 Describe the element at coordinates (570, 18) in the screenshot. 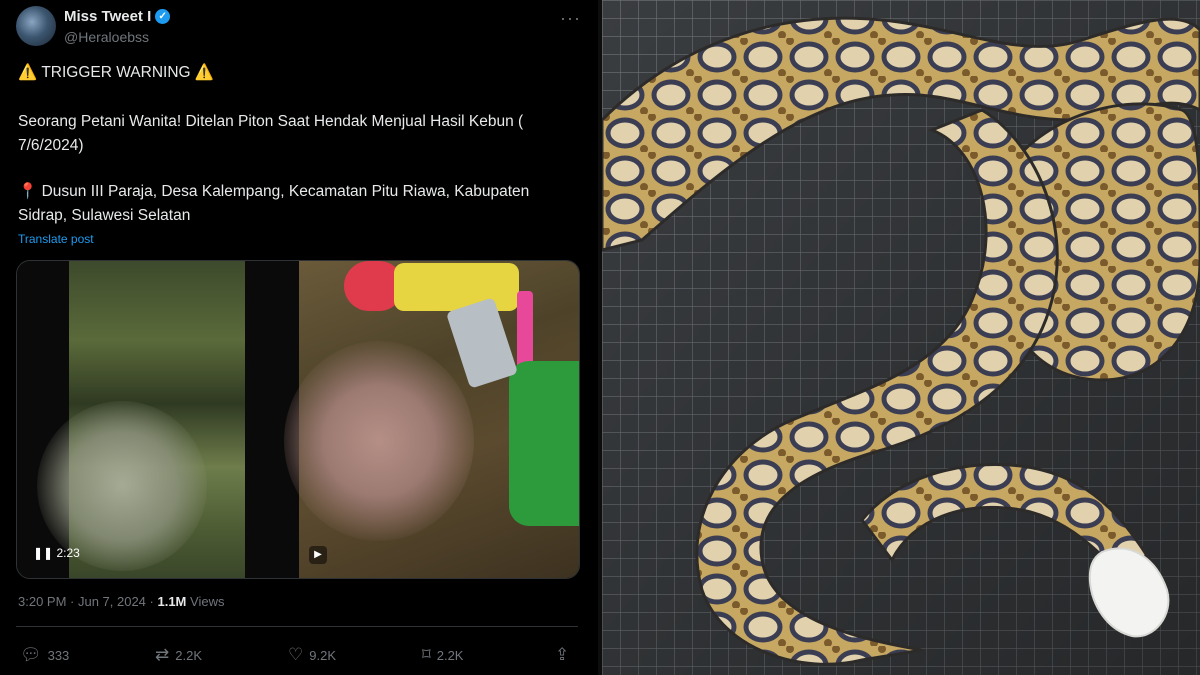

I see `more-icon: ···` at that location.